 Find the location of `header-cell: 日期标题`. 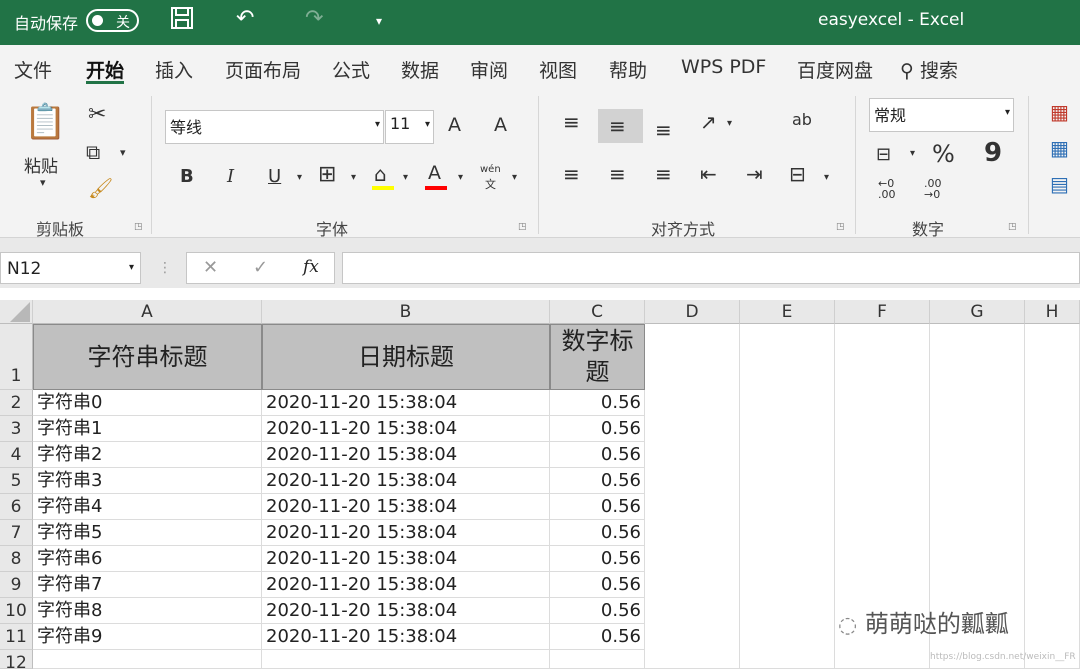

header-cell: 日期标题 is located at coordinates (406, 357).